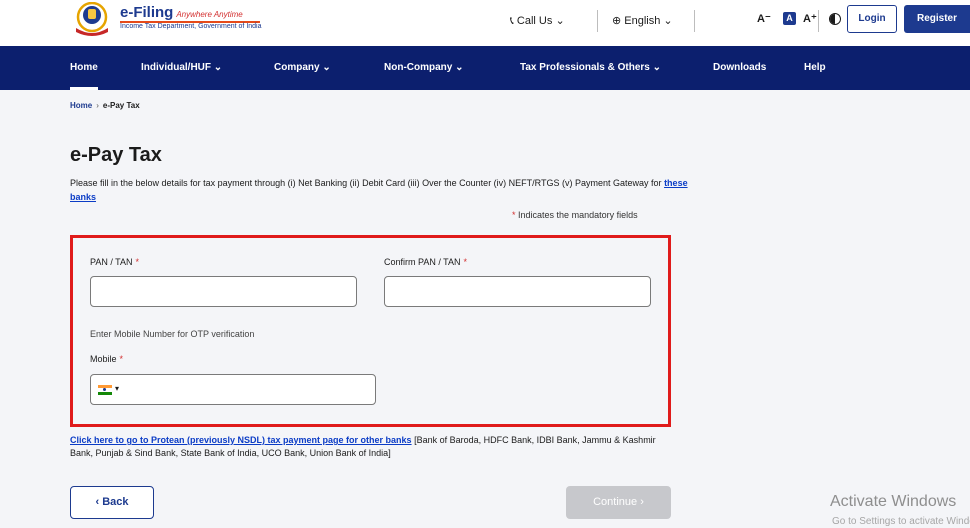 The width and height of the screenshot is (970, 528). Describe the element at coordinates (418, 67) in the screenshot. I see `nav-label: Non-Company` at that location.